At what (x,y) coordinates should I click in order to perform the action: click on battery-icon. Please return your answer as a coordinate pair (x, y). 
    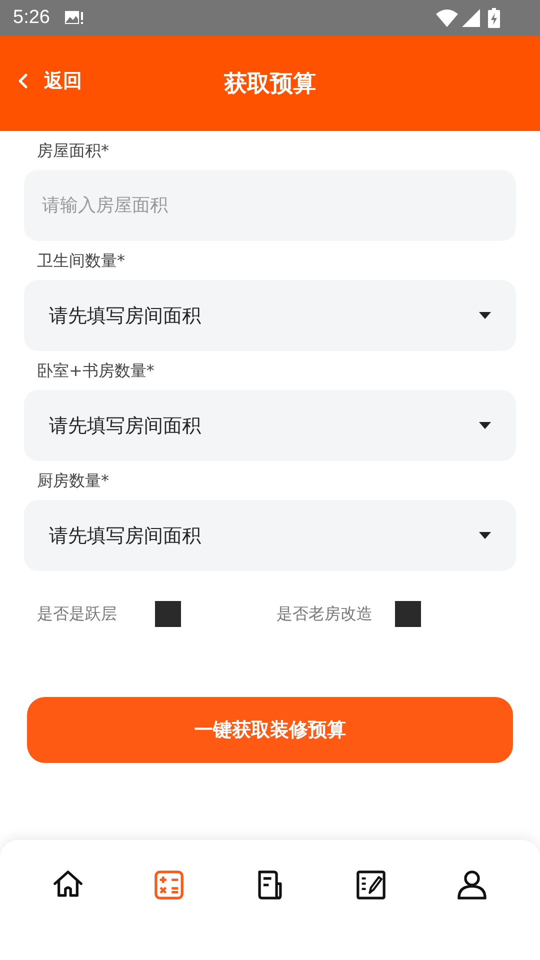
    Looking at the image, I should click on (494, 18).